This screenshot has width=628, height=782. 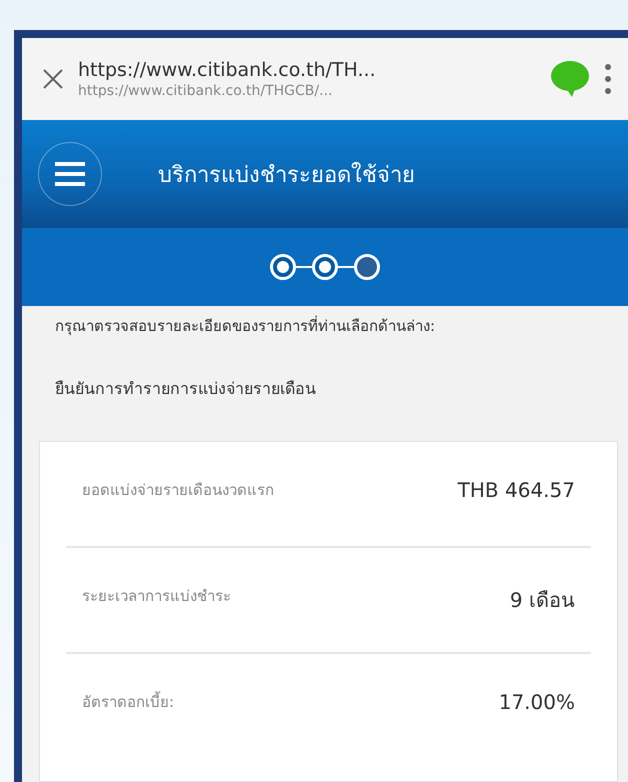 I want to click on more-icon, so click(x=608, y=79).